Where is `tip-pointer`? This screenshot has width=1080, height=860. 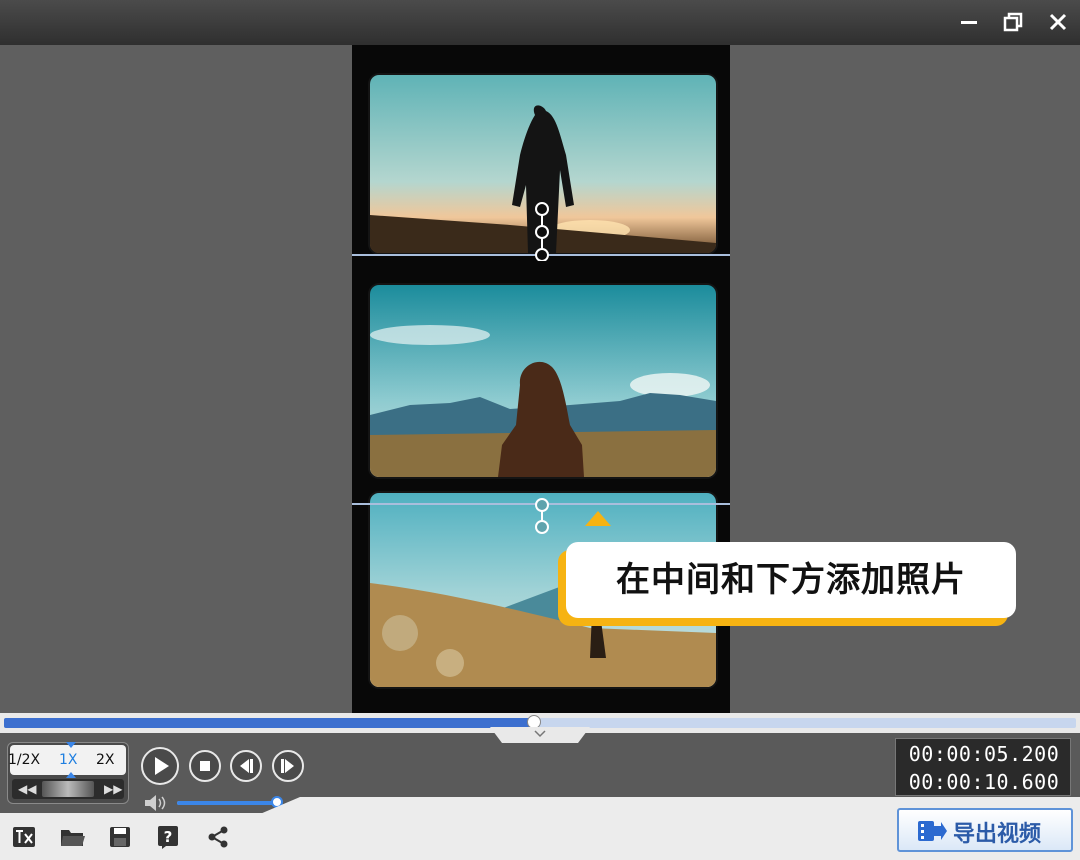
tip-pointer is located at coordinates (598, 518).